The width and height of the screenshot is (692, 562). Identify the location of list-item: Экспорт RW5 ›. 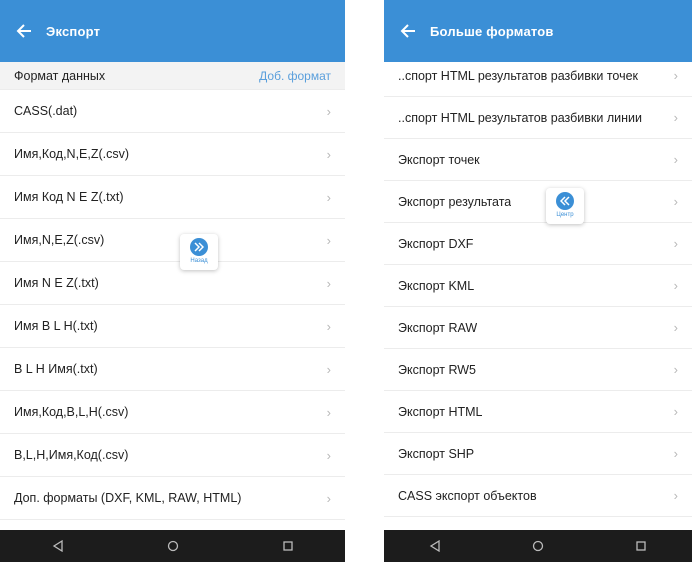
(538, 370).